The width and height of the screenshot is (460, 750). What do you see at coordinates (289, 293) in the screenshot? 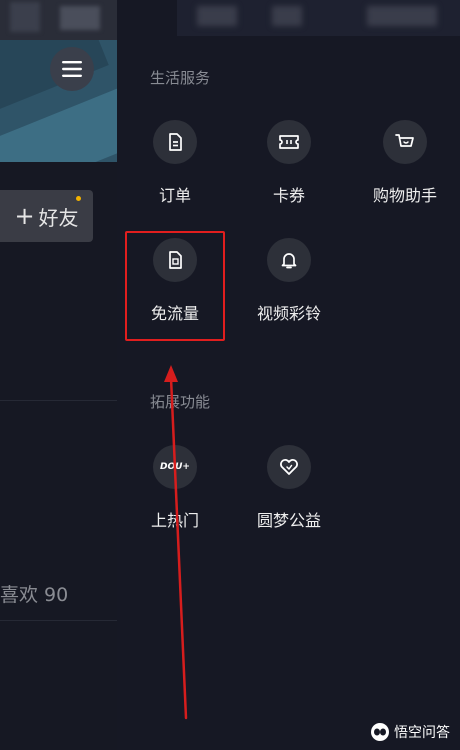
I see `video-ringtone-item: 视频彩铃` at bounding box center [289, 293].